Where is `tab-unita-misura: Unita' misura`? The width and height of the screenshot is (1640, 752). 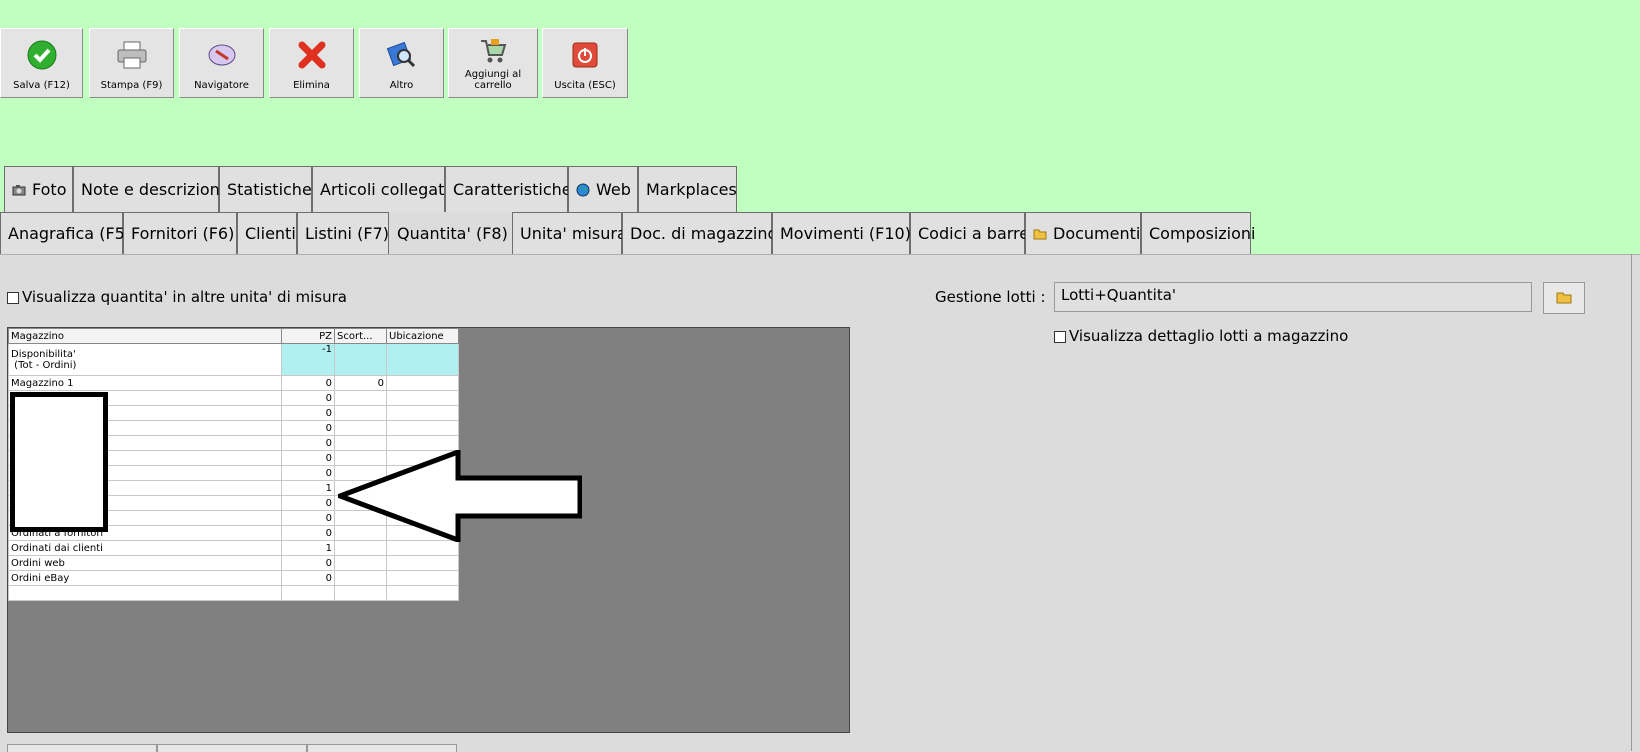
tab-unita-misura: Unita' misura is located at coordinates (569, 233).